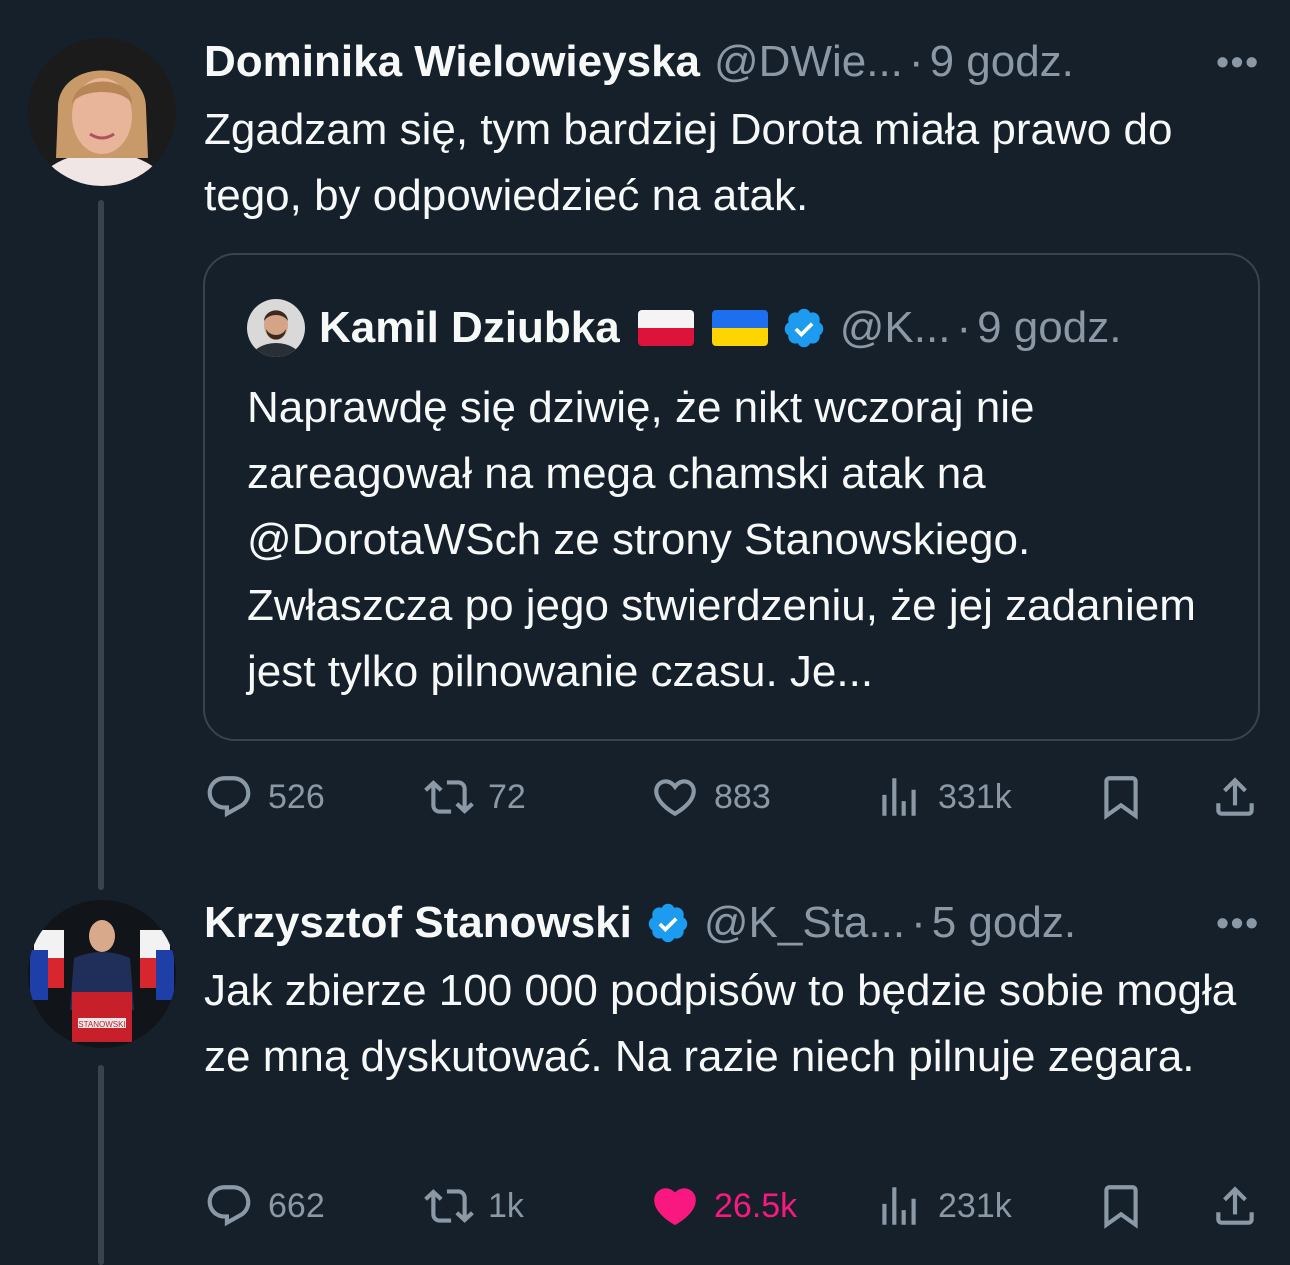 The image size is (1290, 1265). What do you see at coordinates (665, 328) in the screenshot?
I see `flag-poland-icon` at bounding box center [665, 328].